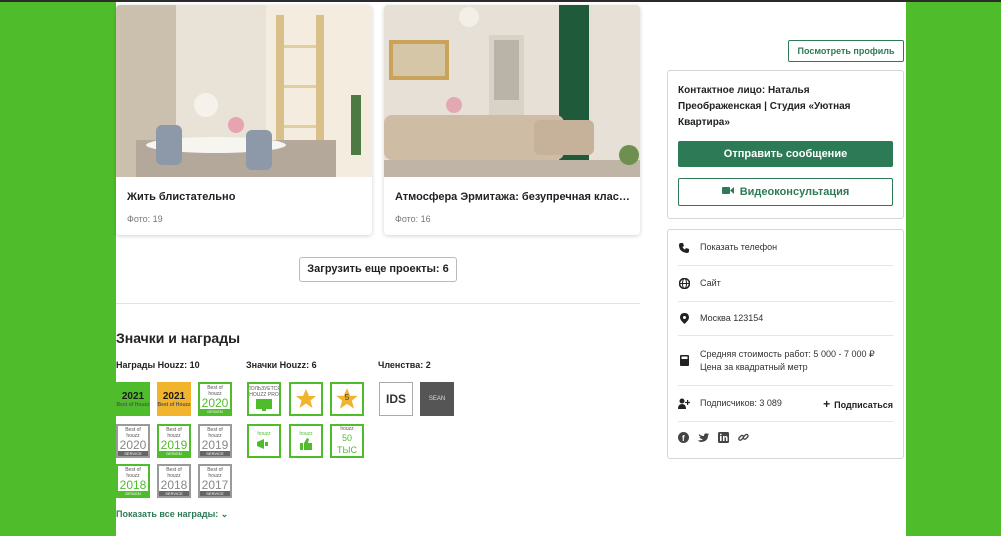  I want to click on project-title: Жить блистательно, so click(245, 197).